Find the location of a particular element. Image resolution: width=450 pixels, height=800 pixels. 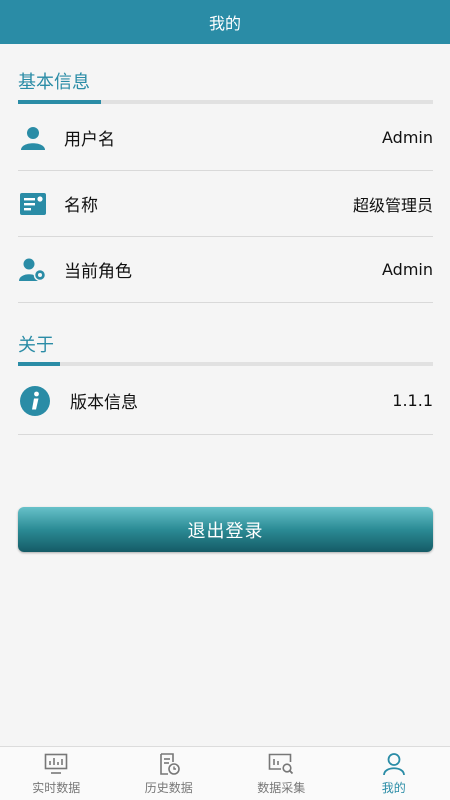

top-bar: 我的 is located at coordinates (225, 22).